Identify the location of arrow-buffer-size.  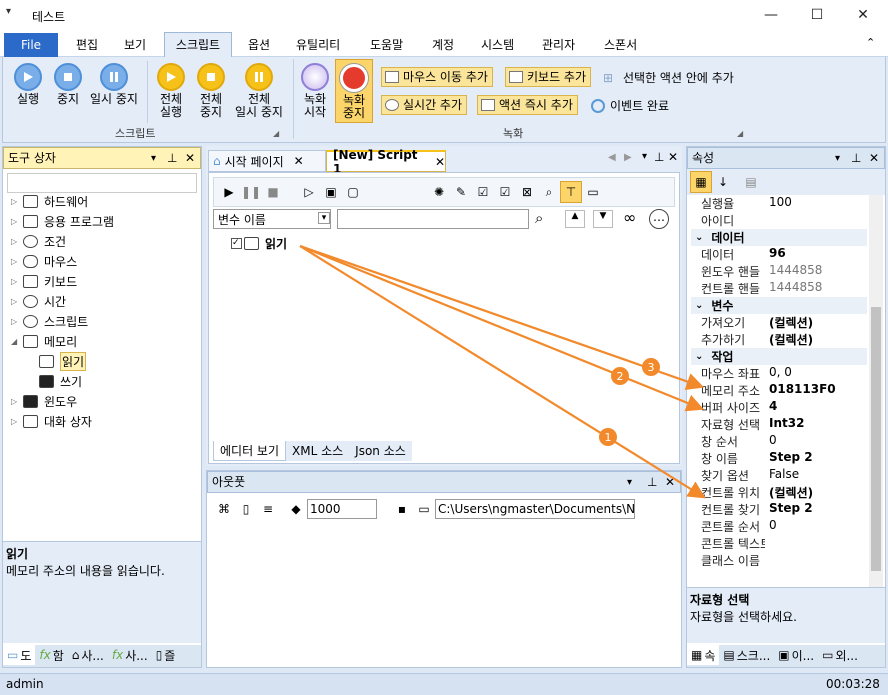
(502, 328).